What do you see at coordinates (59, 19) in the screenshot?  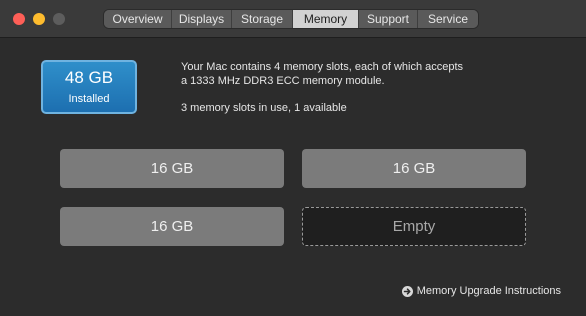 I see `zoom-window-button` at bounding box center [59, 19].